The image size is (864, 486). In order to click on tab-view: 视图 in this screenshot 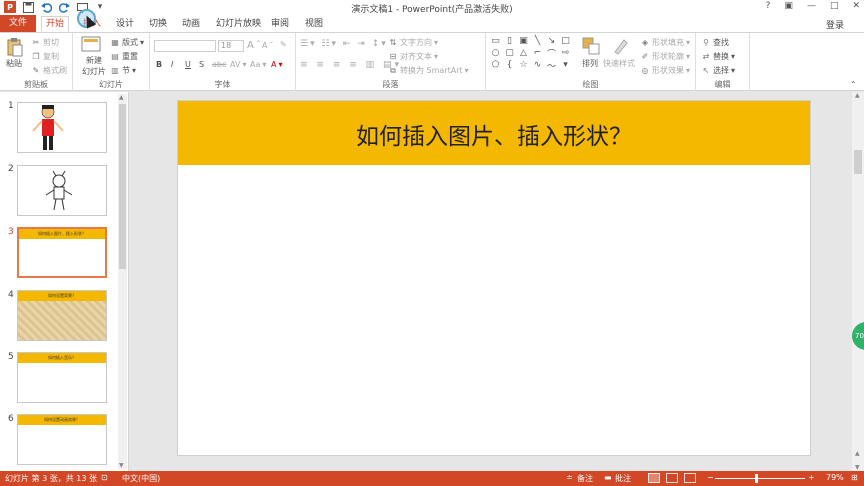, I will do `click(314, 24)`.